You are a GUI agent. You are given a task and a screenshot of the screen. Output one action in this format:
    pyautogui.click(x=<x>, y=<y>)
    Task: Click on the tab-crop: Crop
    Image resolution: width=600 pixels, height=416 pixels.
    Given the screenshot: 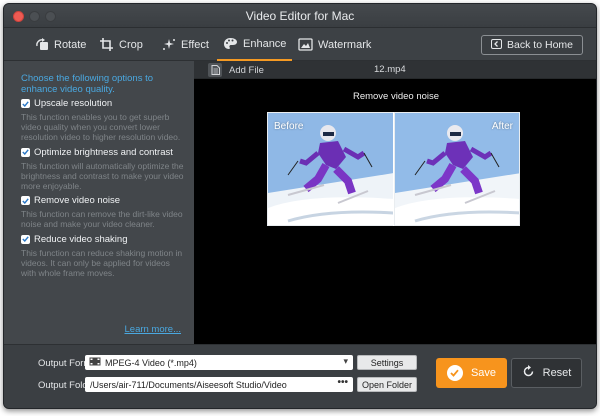 What is the action you would take?
    pyautogui.click(x=121, y=44)
    